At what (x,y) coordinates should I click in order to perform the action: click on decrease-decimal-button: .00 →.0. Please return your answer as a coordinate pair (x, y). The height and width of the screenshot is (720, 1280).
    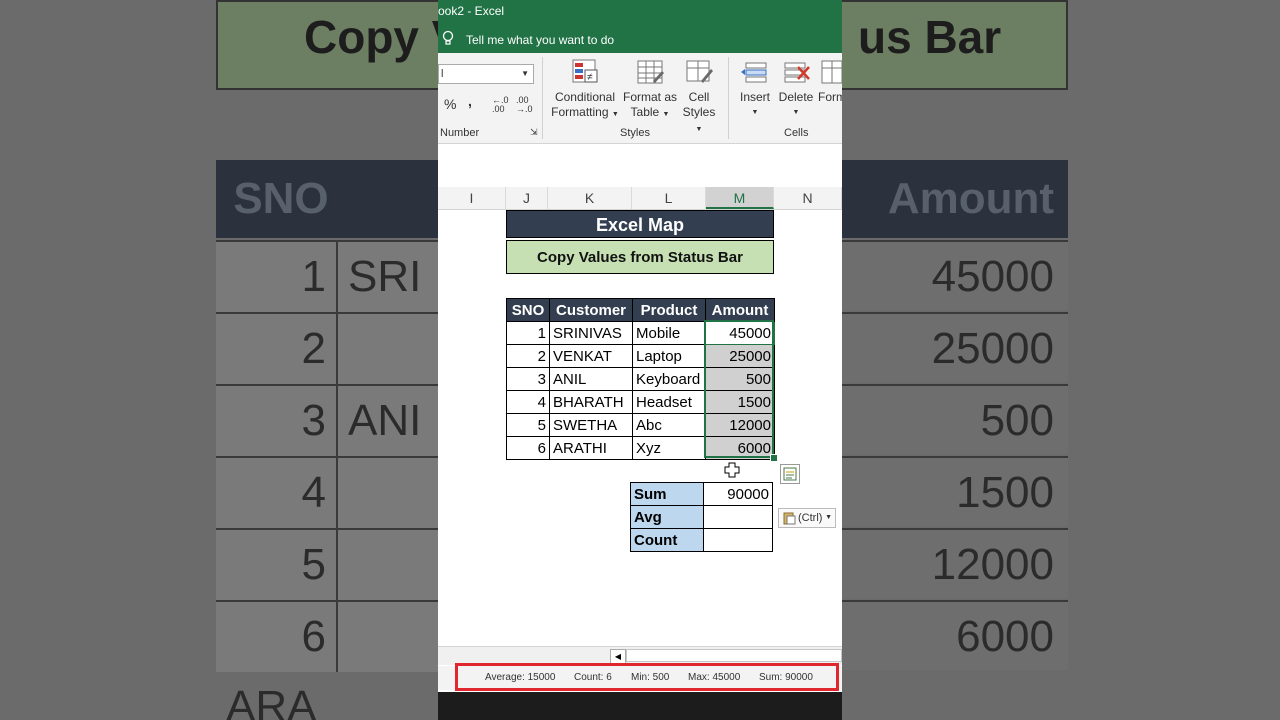
    Looking at the image, I should click on (526, 105).